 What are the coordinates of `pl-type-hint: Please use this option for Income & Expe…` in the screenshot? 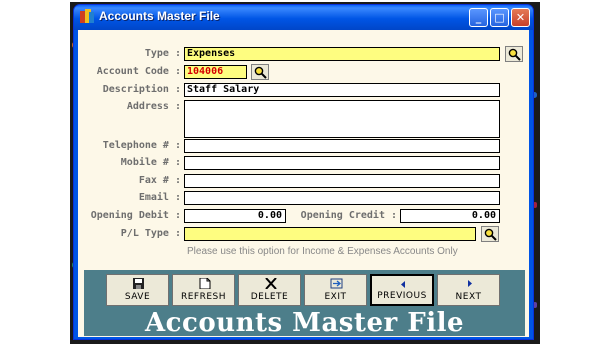 It's located at (322, 251).